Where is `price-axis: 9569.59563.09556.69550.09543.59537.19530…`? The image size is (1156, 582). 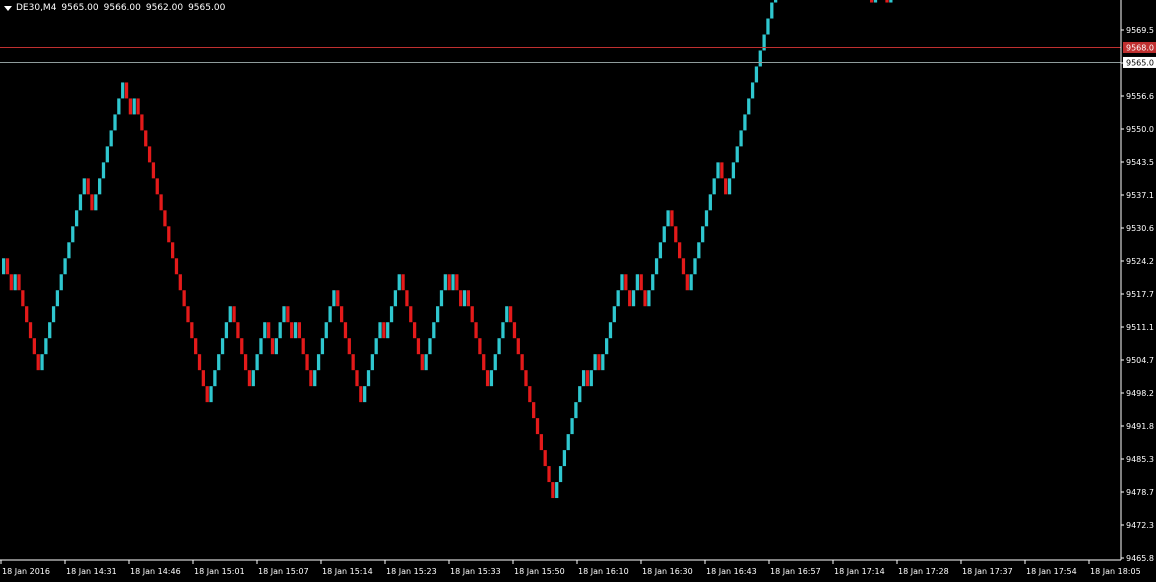 price-axis: 9569.59563.09556.69550.09543.59537.19530… is located at coordinates (1137, 281).